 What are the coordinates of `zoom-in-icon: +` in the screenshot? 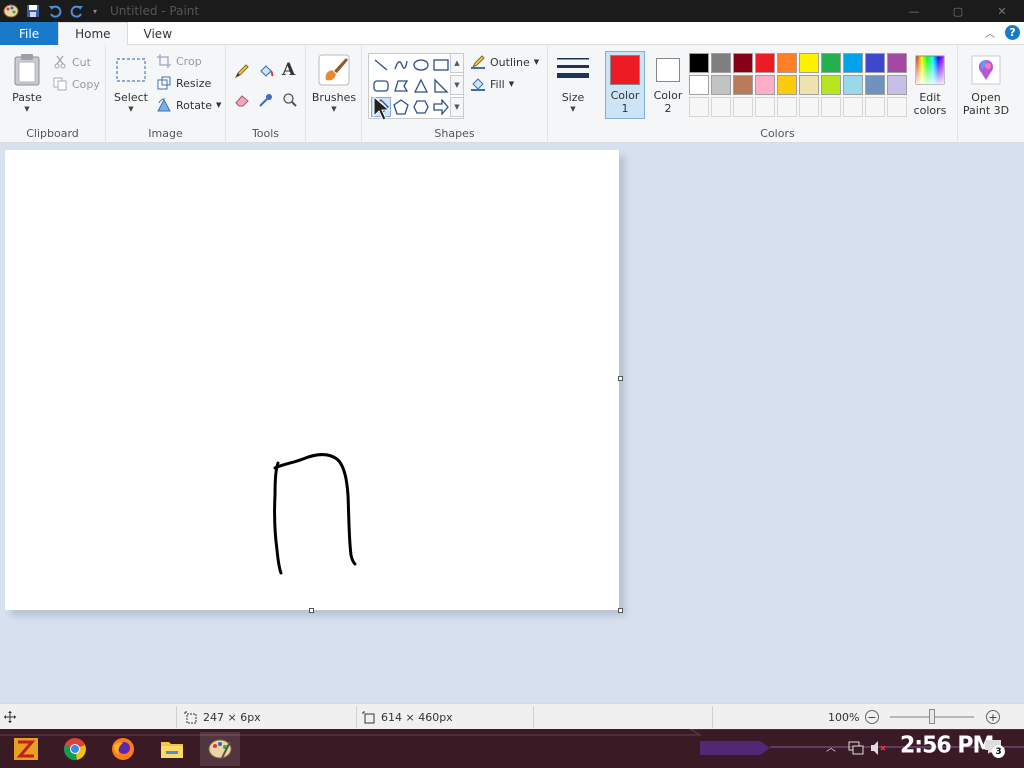 It's located at (993, 717).